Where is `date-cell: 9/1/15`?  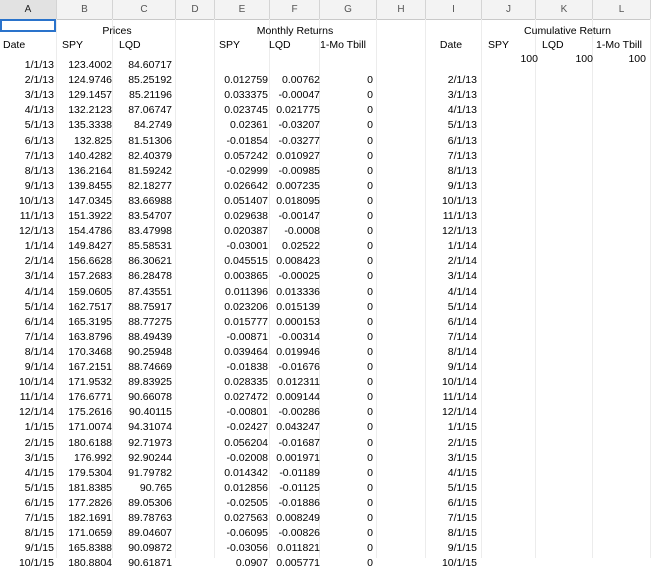 date-cell: 9/1/15 is located at coordinates (27, 548).